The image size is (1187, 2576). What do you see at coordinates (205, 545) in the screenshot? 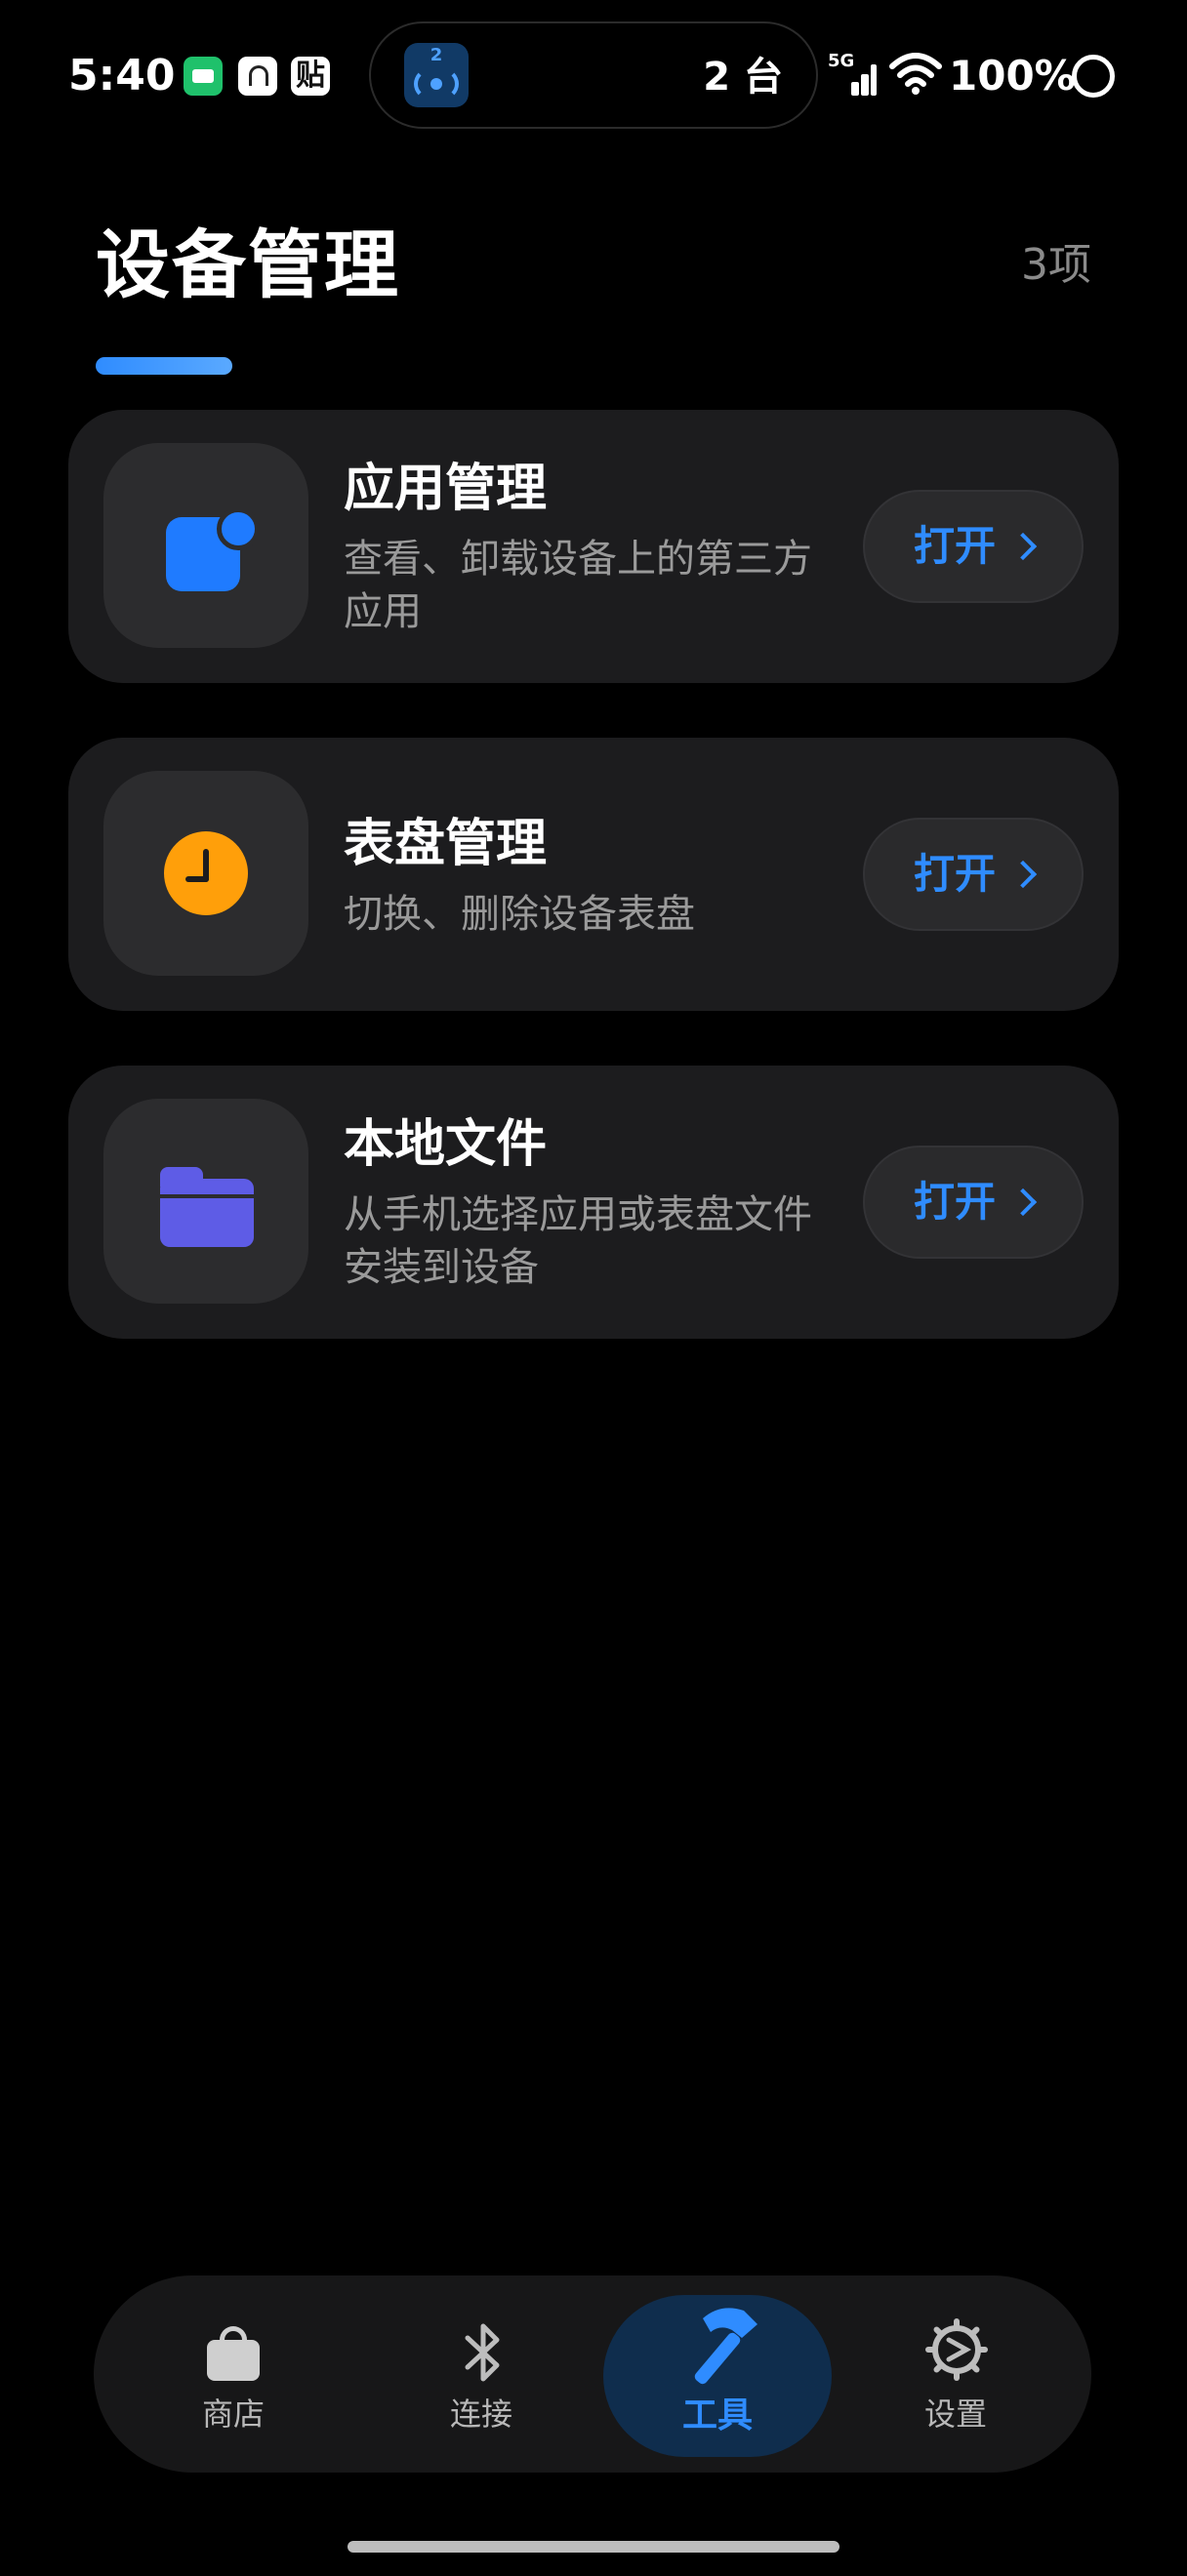
I see `app-icon` at bounding box center [205, 545].